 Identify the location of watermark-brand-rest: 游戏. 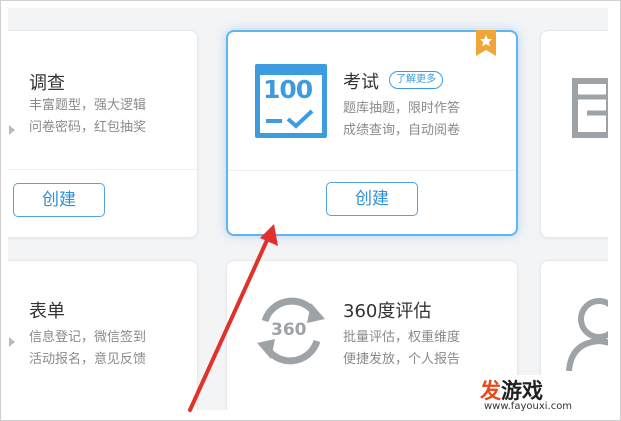
(522, 391).